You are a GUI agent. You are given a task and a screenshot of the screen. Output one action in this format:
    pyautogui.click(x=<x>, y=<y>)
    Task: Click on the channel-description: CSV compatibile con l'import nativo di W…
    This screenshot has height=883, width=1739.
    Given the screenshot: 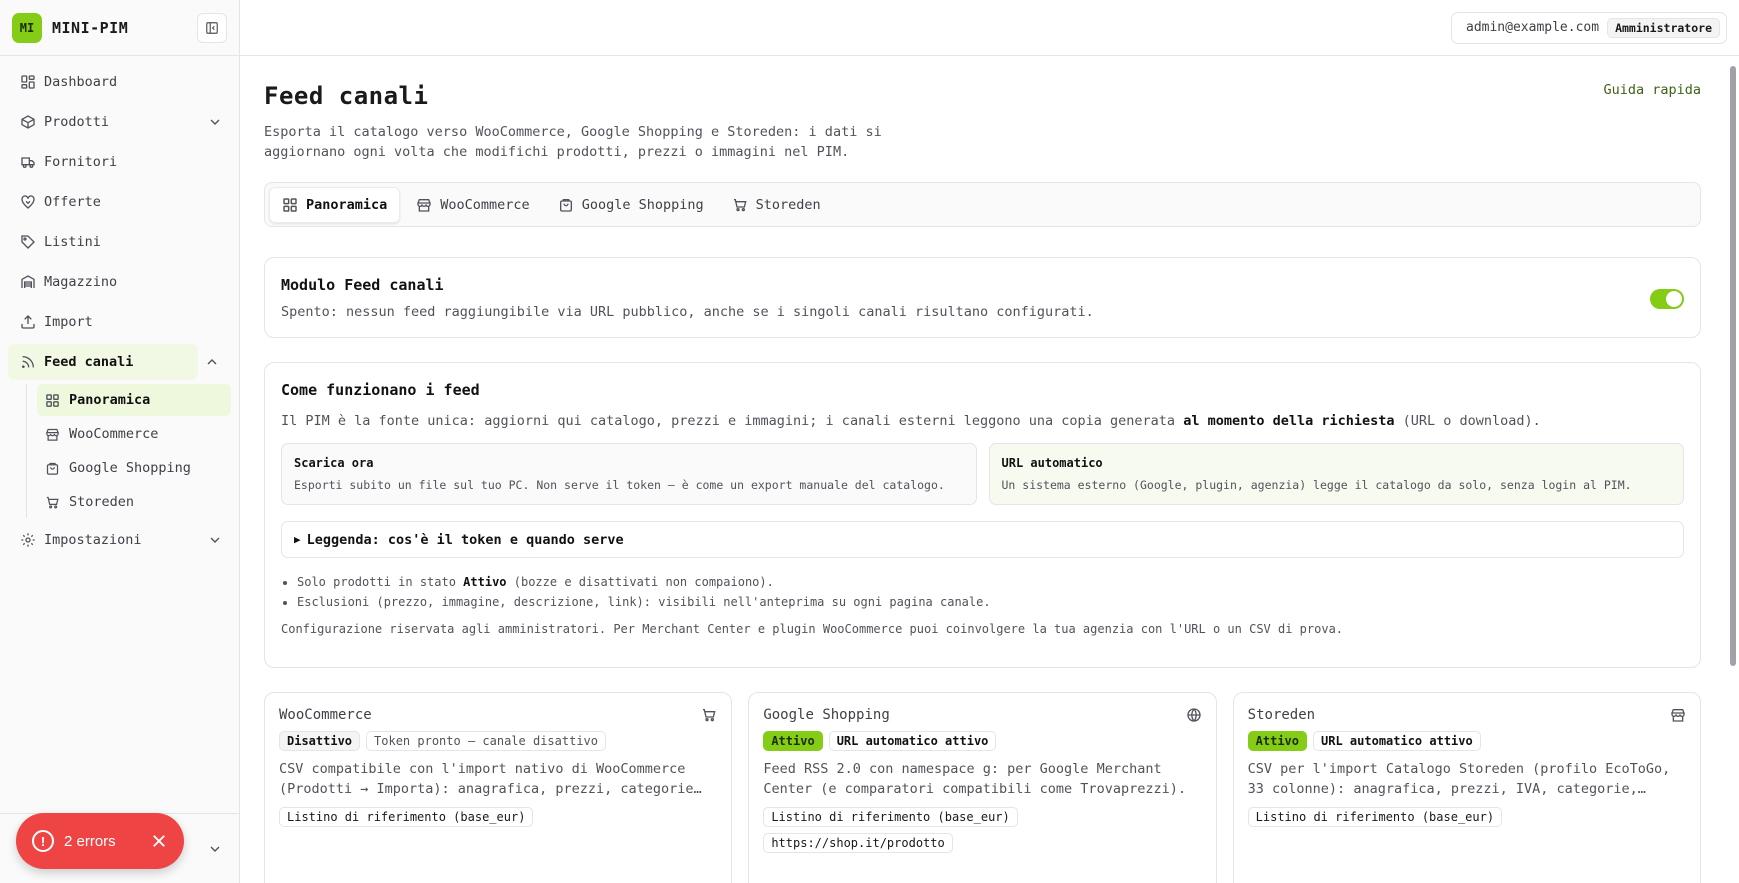 What is the action you would take?
    pyautogui.click(x=490, y=779)
    